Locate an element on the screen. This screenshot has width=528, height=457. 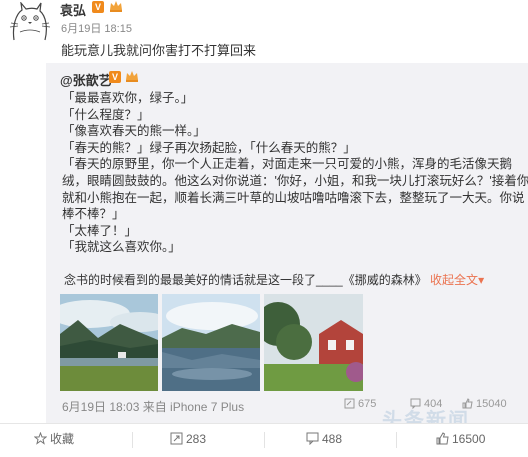
totoro-sketch-icon is located at coordinates (30, 20).